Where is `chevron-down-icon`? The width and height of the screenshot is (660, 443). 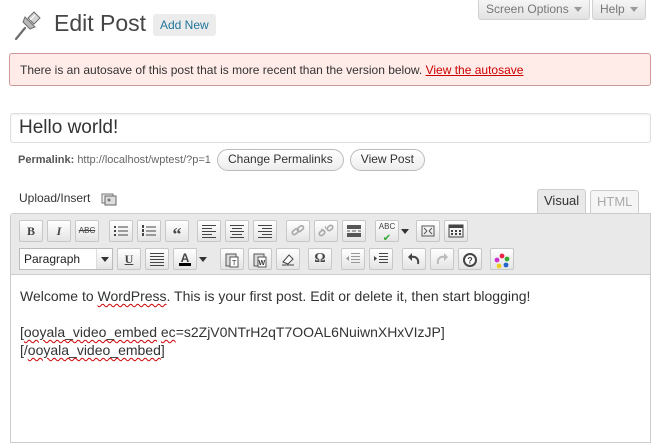
chevron-down-icon is located at coordinates (104, 259).